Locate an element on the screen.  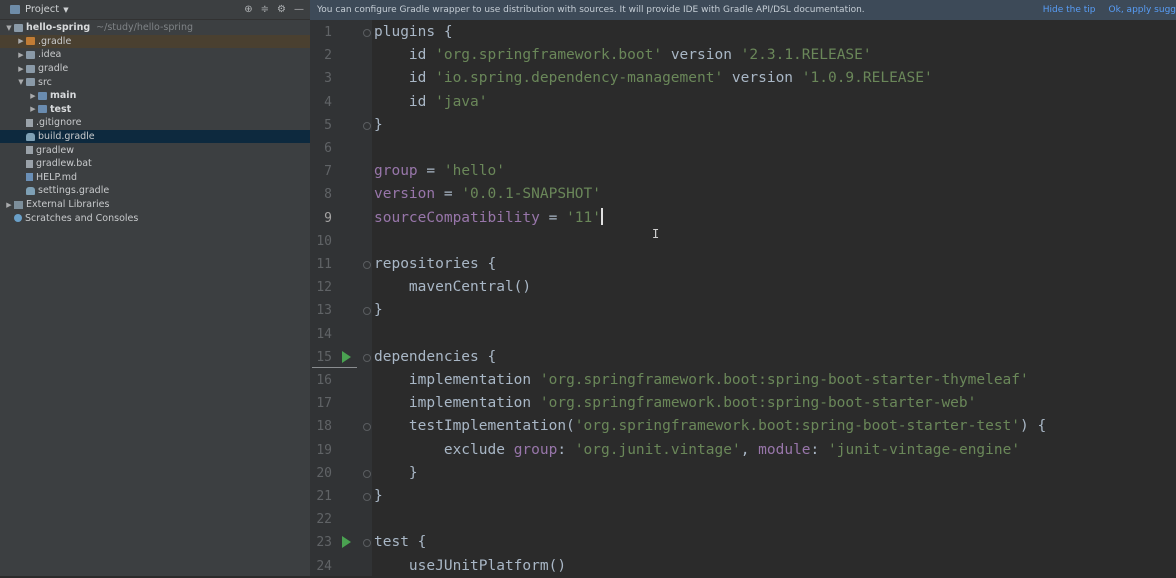
code-token: 'org.junit.vintage' is located at coordinates (657, 449).